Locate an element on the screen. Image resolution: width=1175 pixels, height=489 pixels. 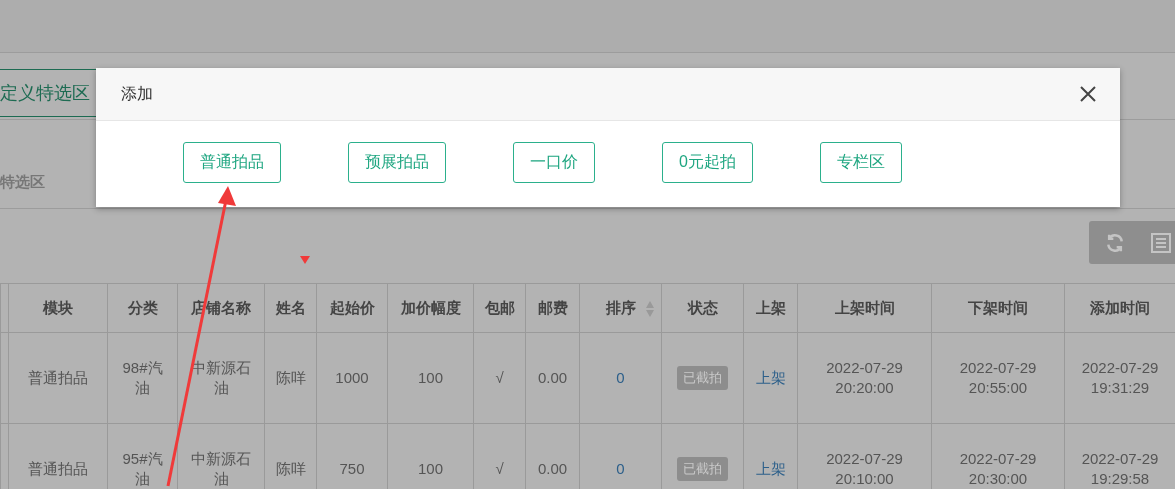
column-header: 上架 is located at coordinates (770, 308).